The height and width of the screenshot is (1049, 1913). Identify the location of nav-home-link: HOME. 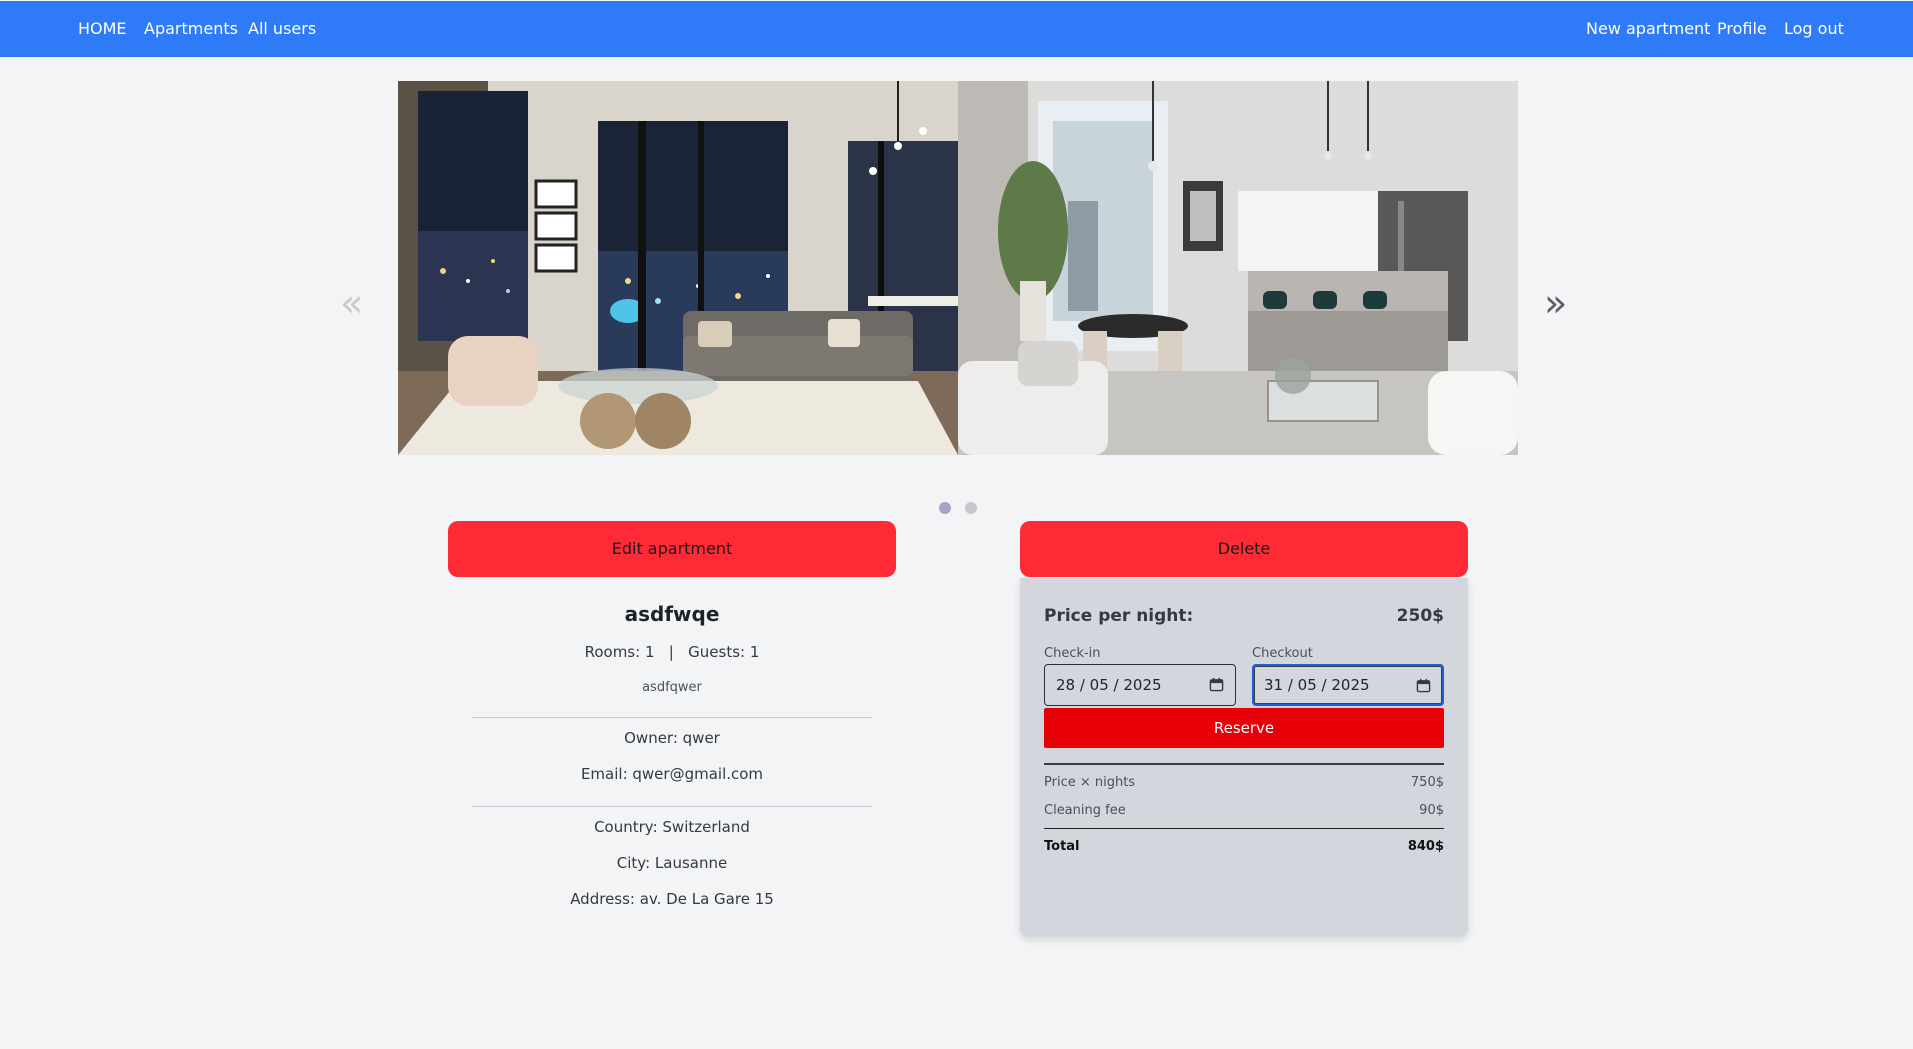
(102, 29).